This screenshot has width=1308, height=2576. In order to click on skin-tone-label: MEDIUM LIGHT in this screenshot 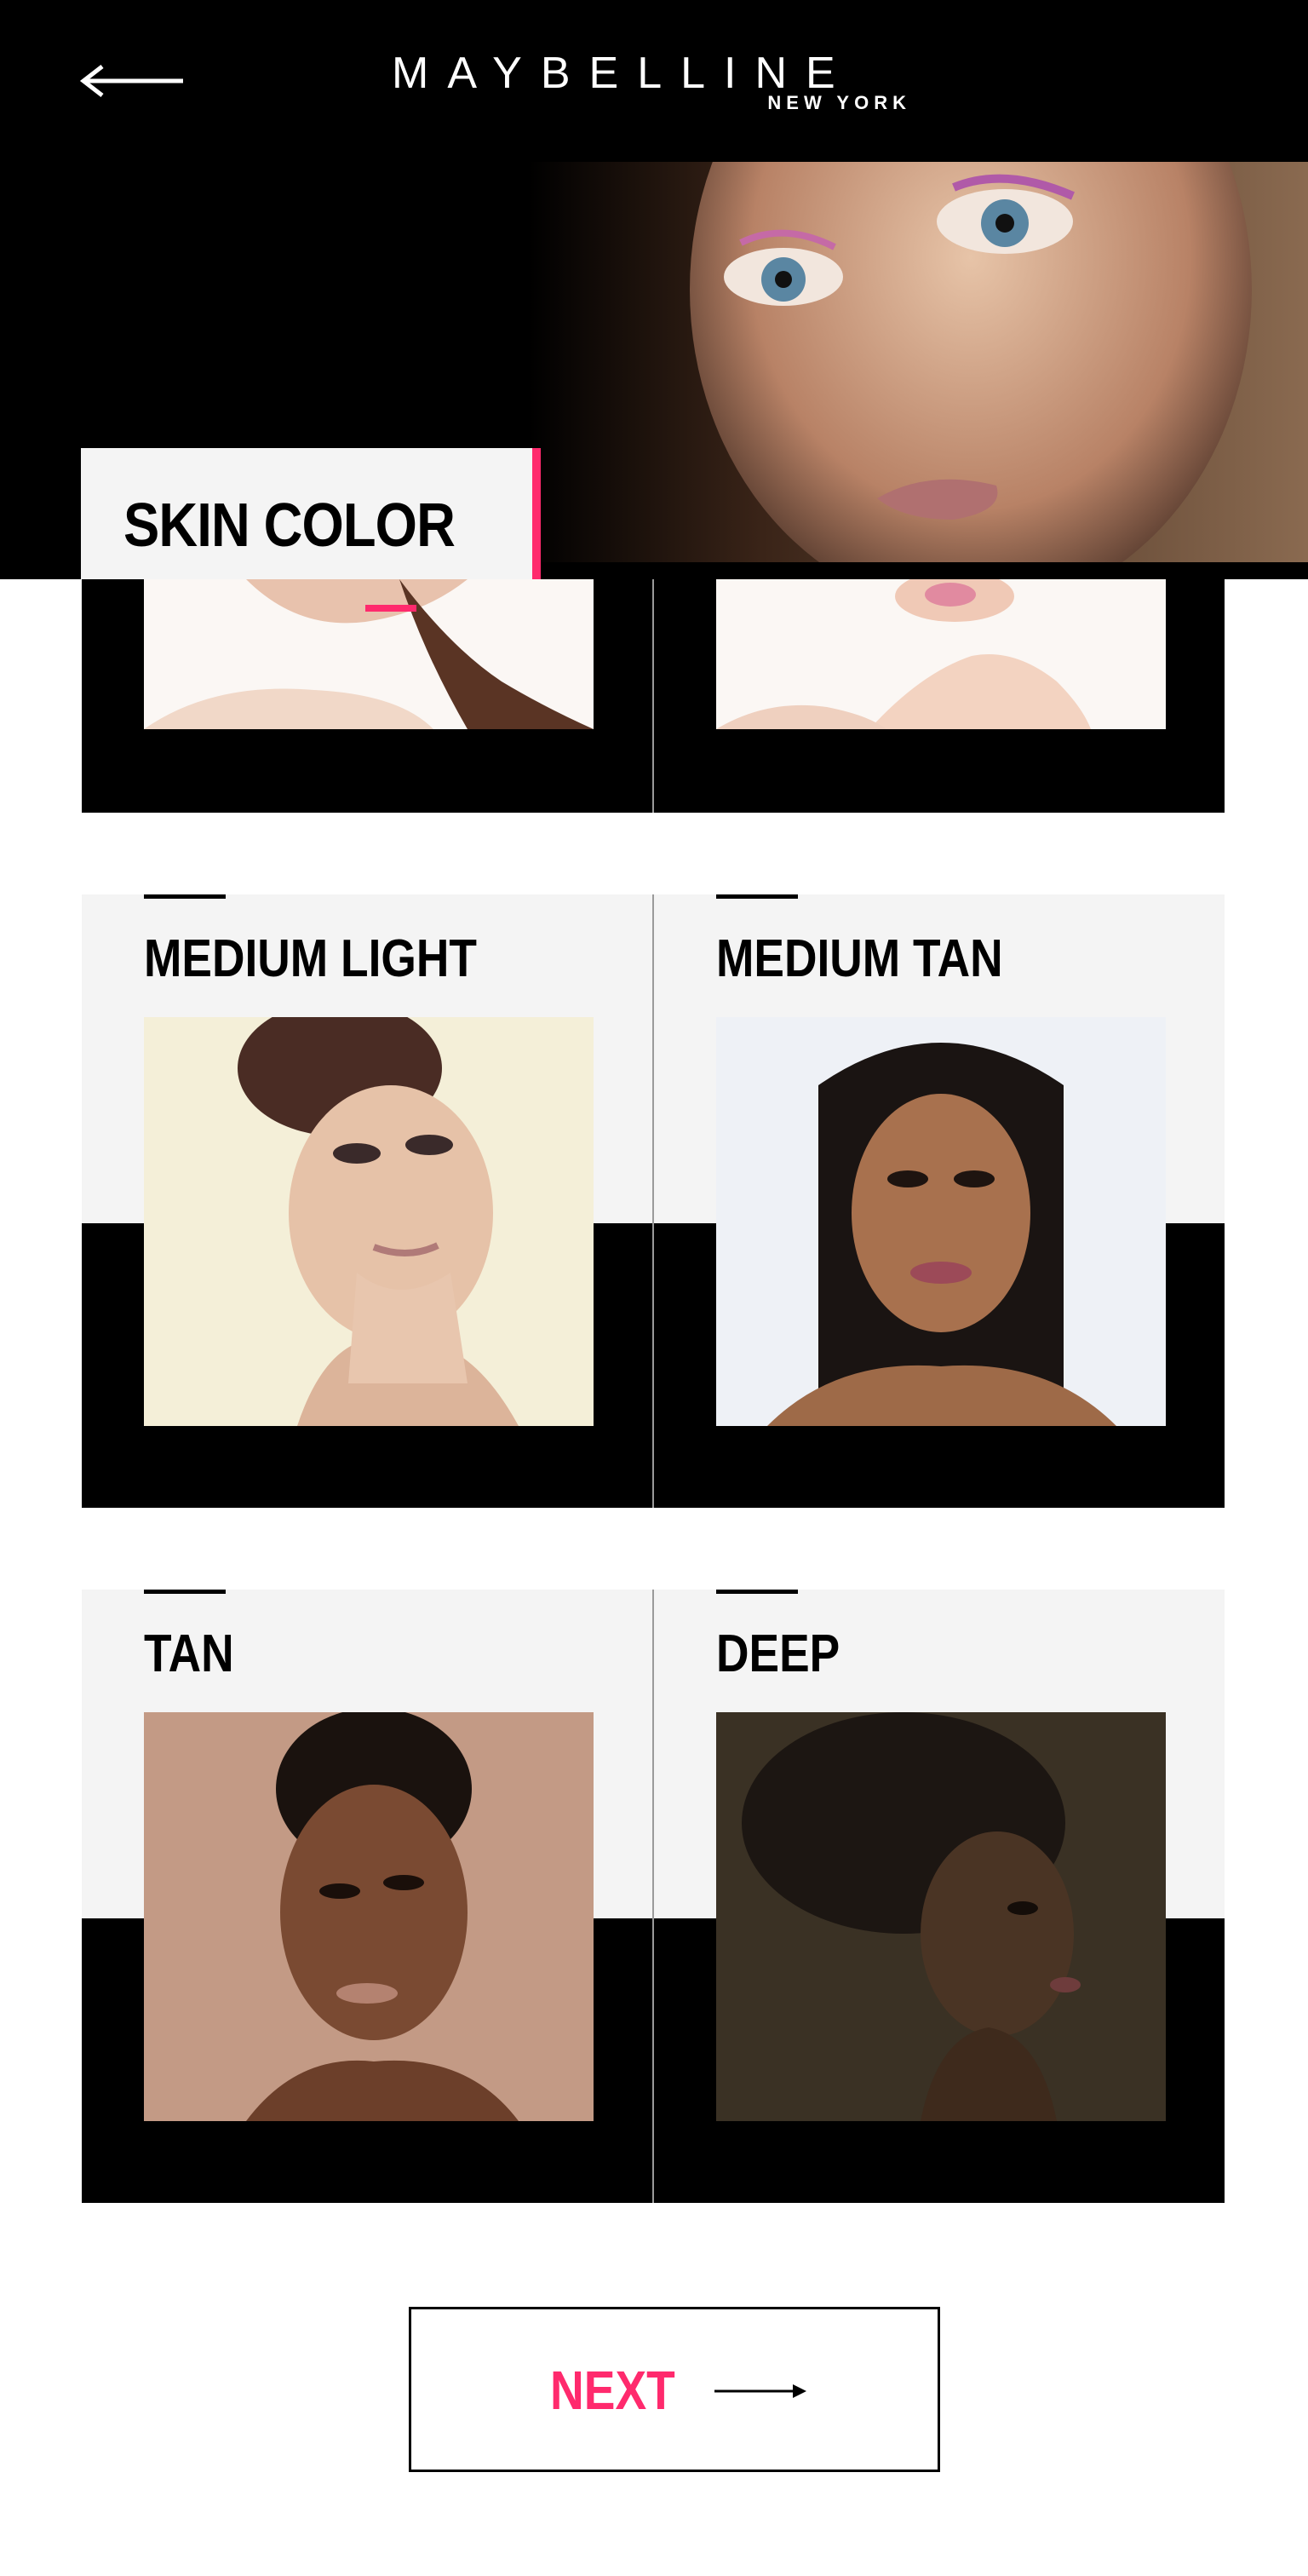, I will do `click(310, 959)`.